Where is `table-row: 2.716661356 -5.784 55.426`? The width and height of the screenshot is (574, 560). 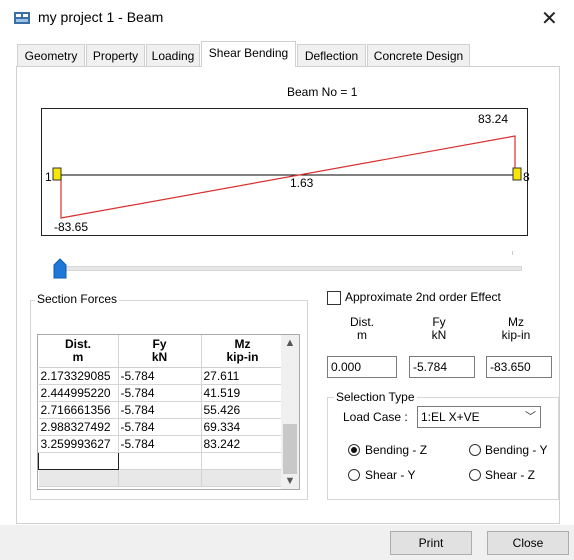
table-row: 2.716661356 -5.784 55.426 is located at coordinates (161, 410).